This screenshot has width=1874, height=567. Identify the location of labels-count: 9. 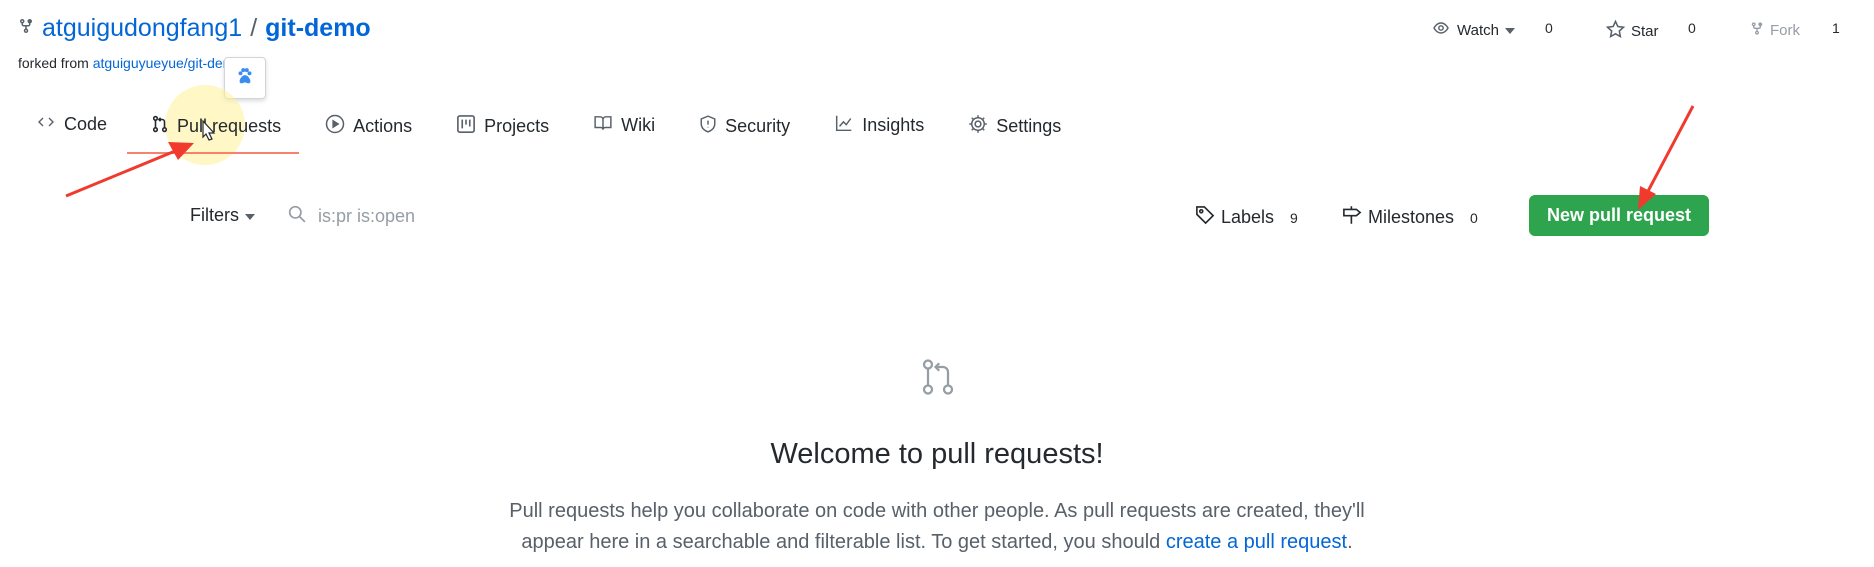
(1294, 217).